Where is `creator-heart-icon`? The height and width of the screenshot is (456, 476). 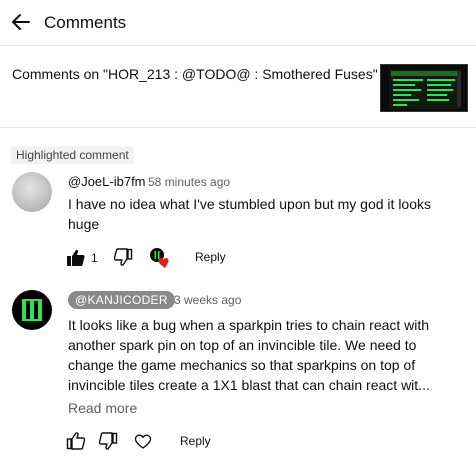 creator-heart-icon is located at coordinates (159, 257).